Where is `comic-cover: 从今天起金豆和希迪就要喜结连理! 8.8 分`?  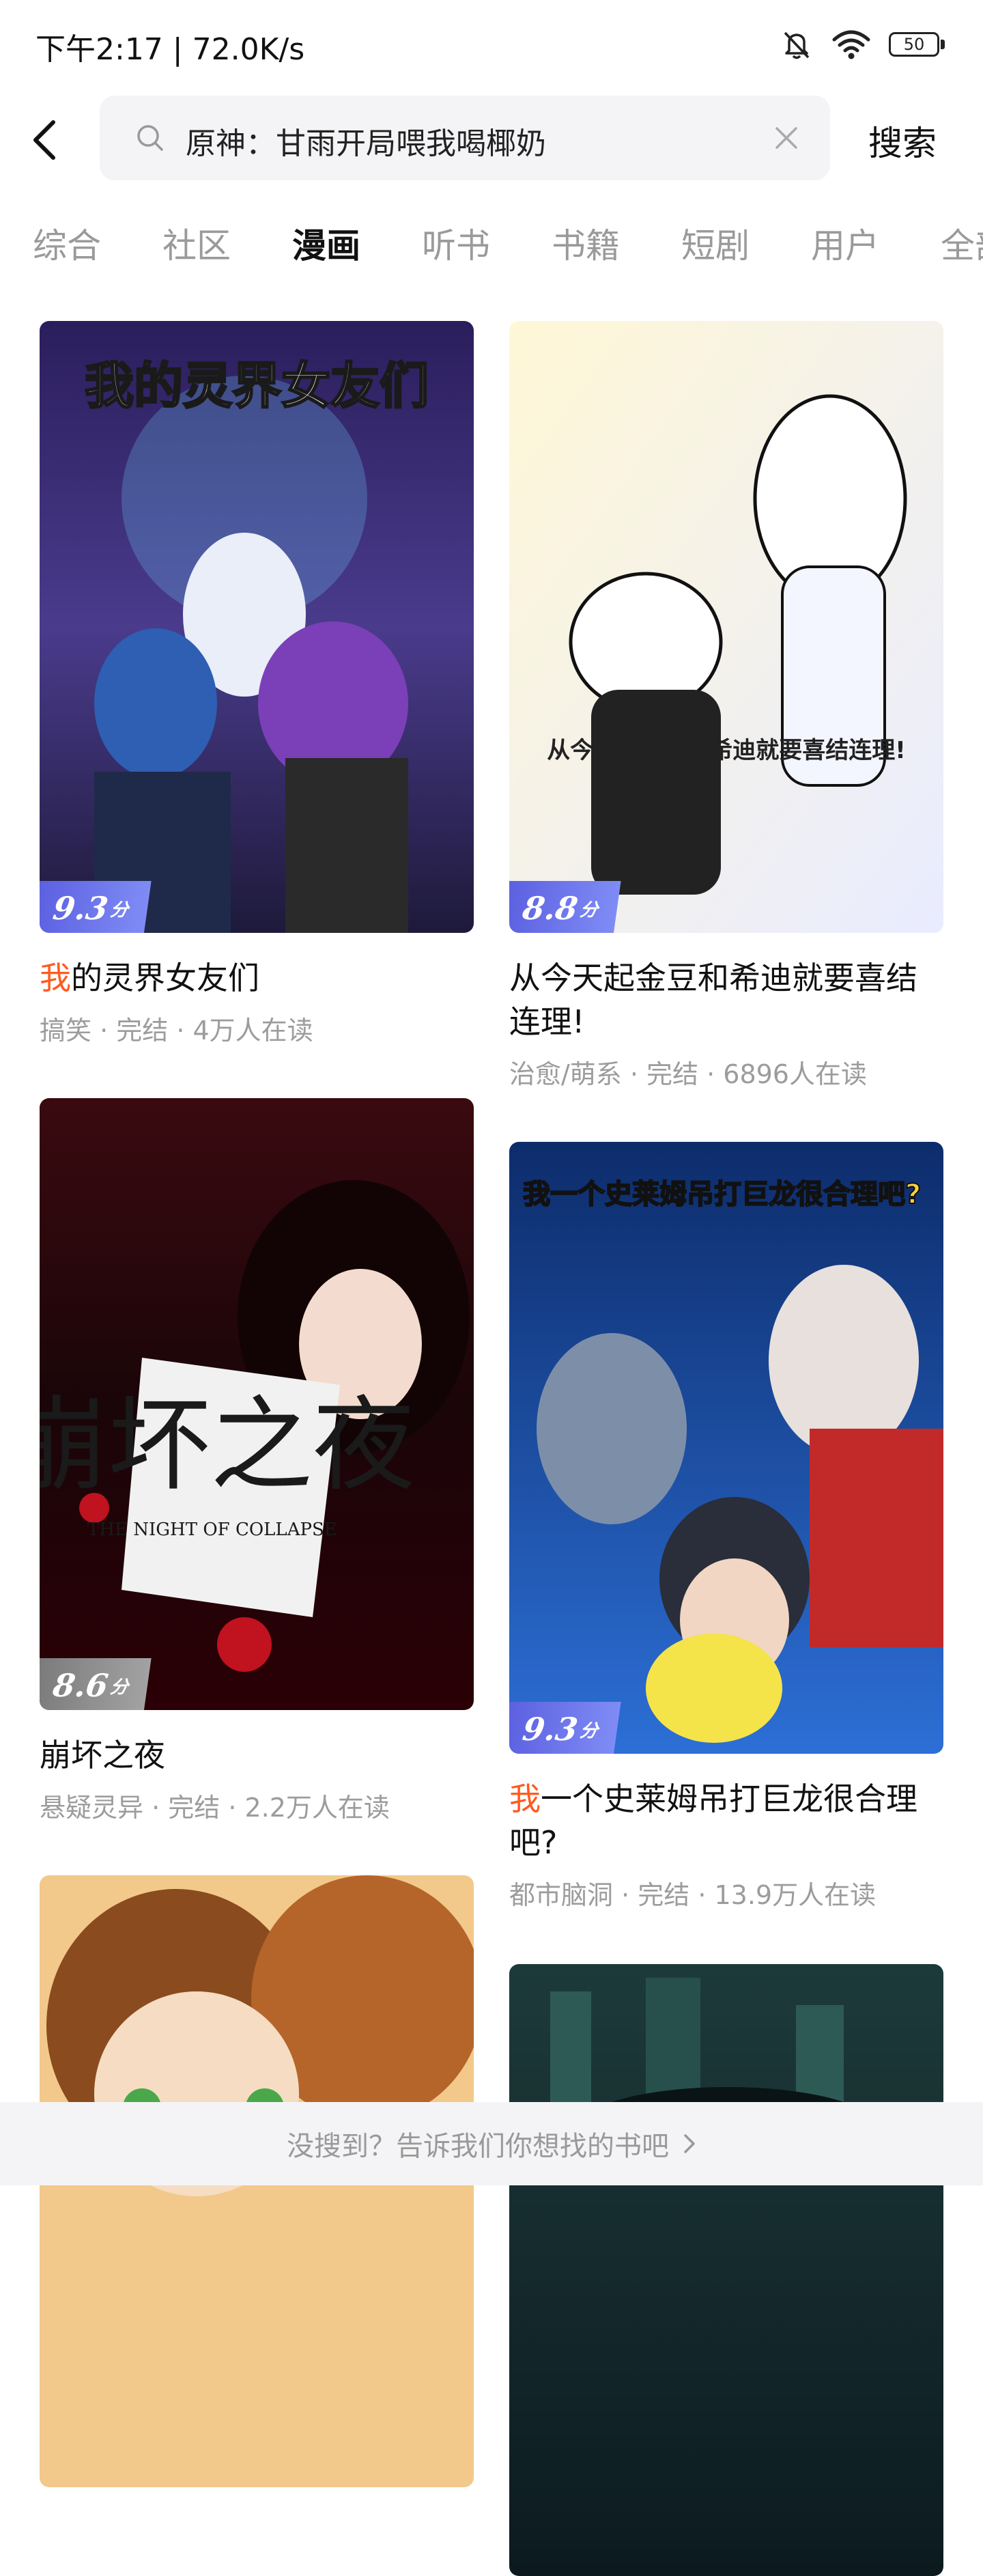 comic-cover: 从今天起金豆和希迪就要喜结连理! 8.8 分 is located at coordinates (726, 627).